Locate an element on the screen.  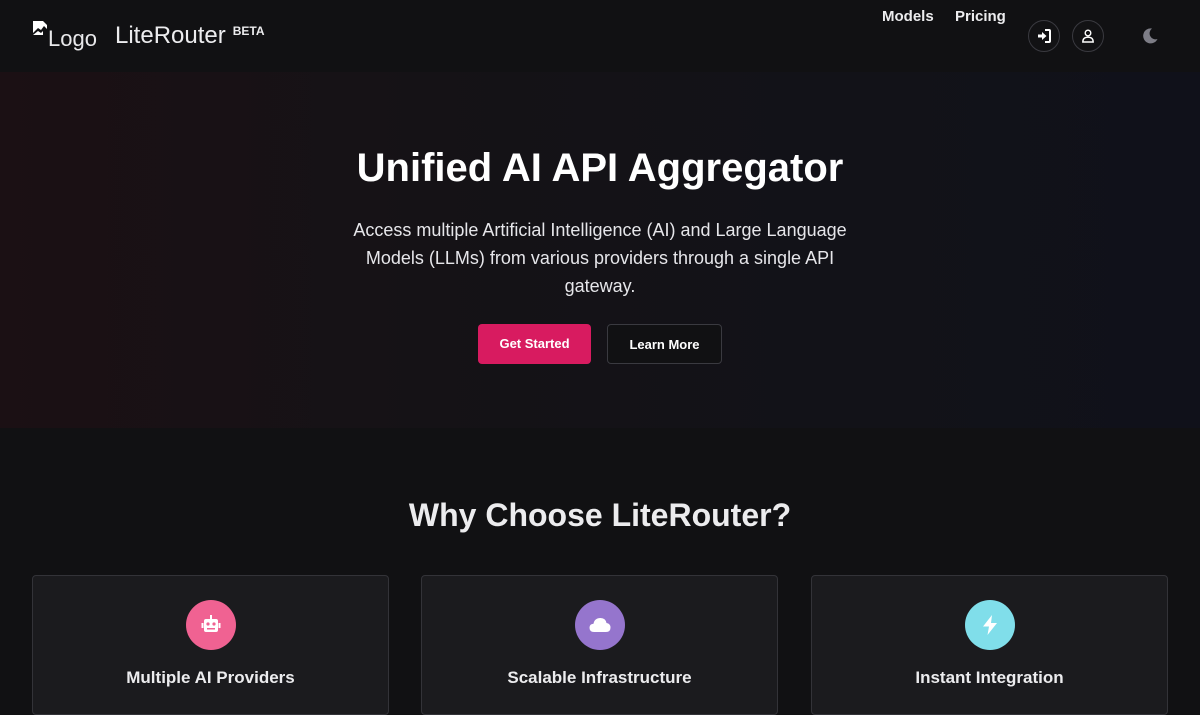
learn-more-button: Learn More is located at coordinates (664, 344).